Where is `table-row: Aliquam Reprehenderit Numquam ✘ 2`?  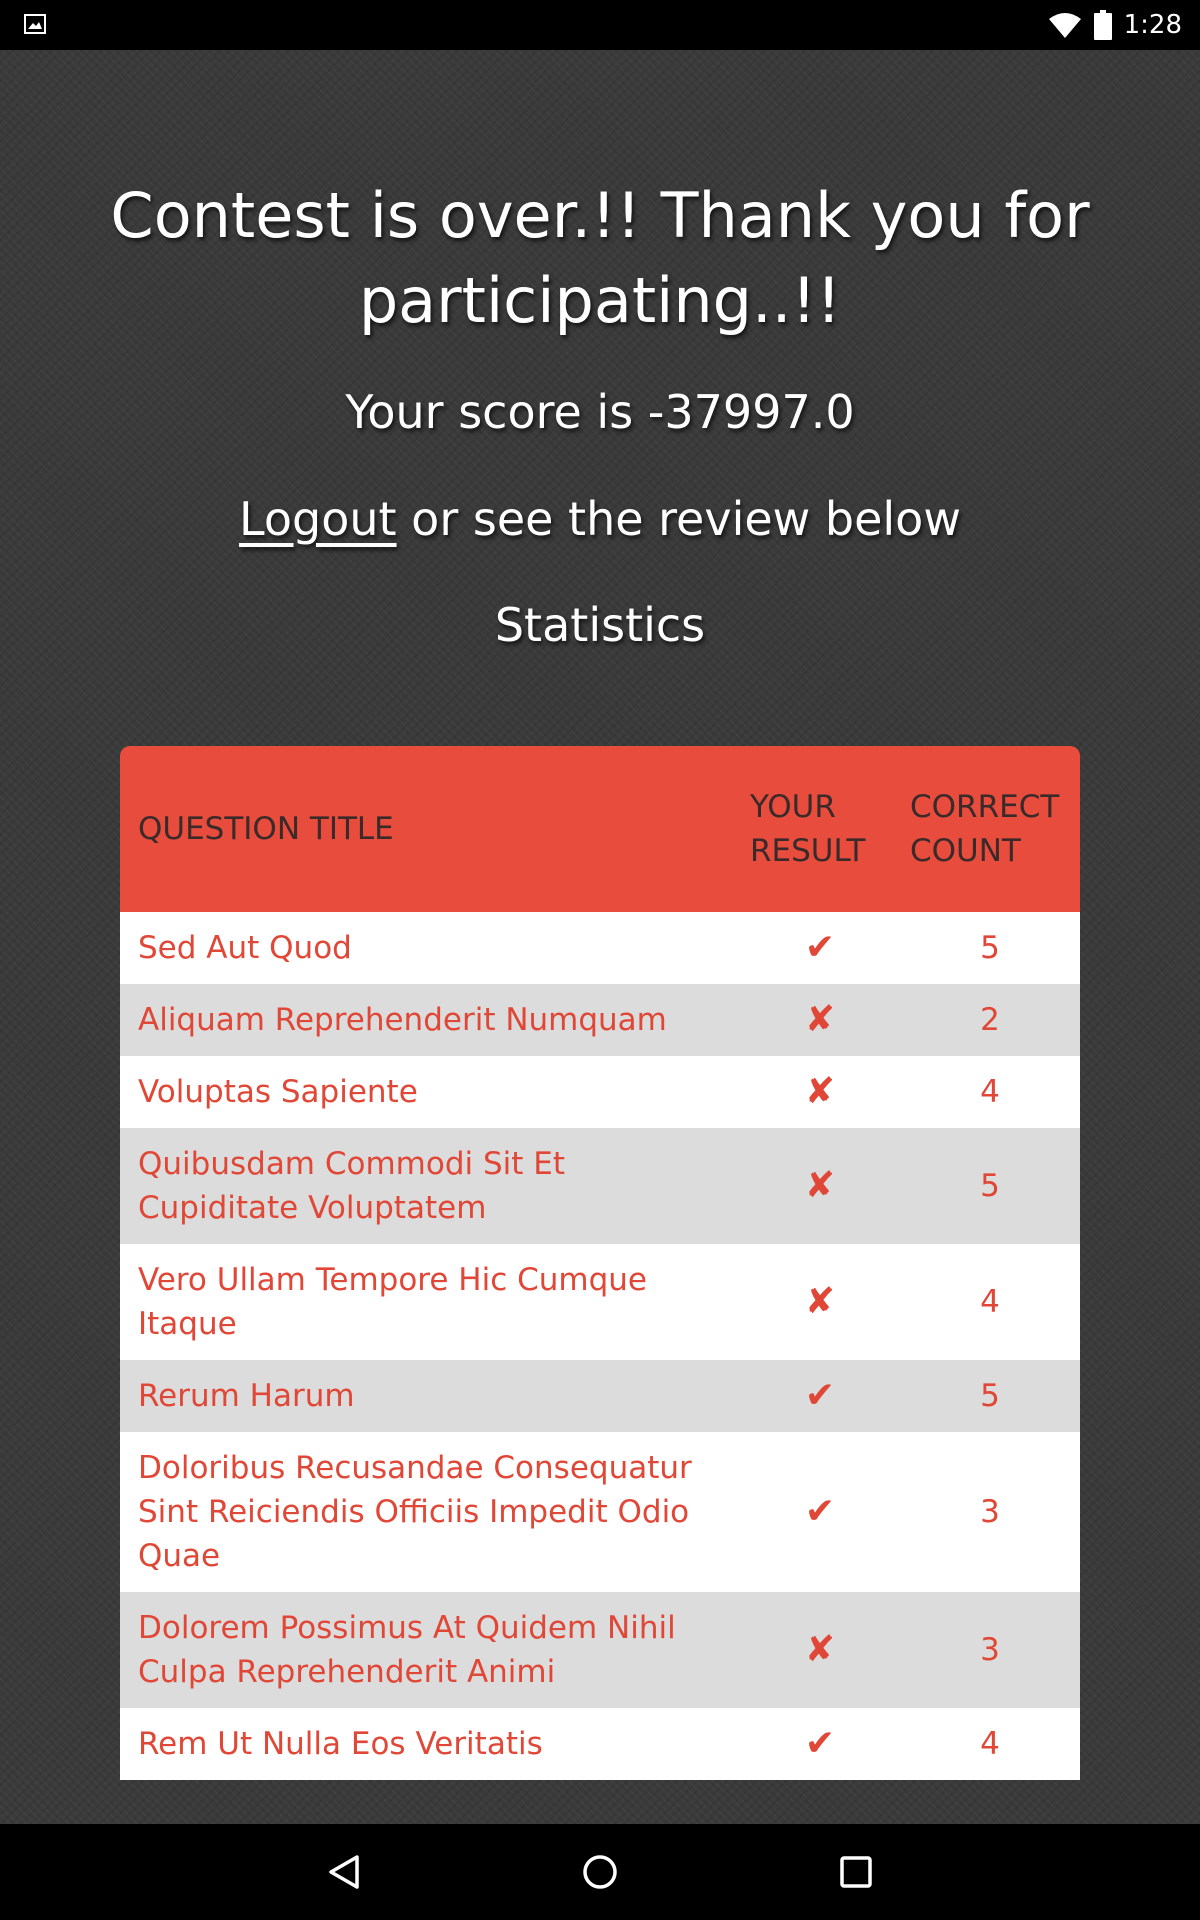 table-row: Aliquam Reprehenderit Numquam ✘ 2 is located at coordinates (600, 1020).